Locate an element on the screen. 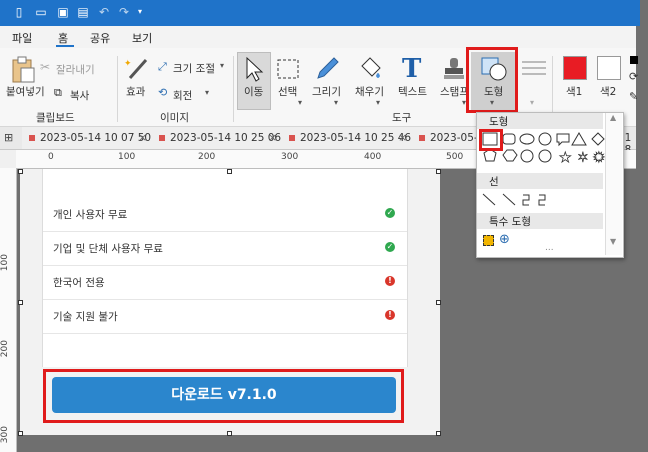  color2-swatch is located at coordinates (609, 68).